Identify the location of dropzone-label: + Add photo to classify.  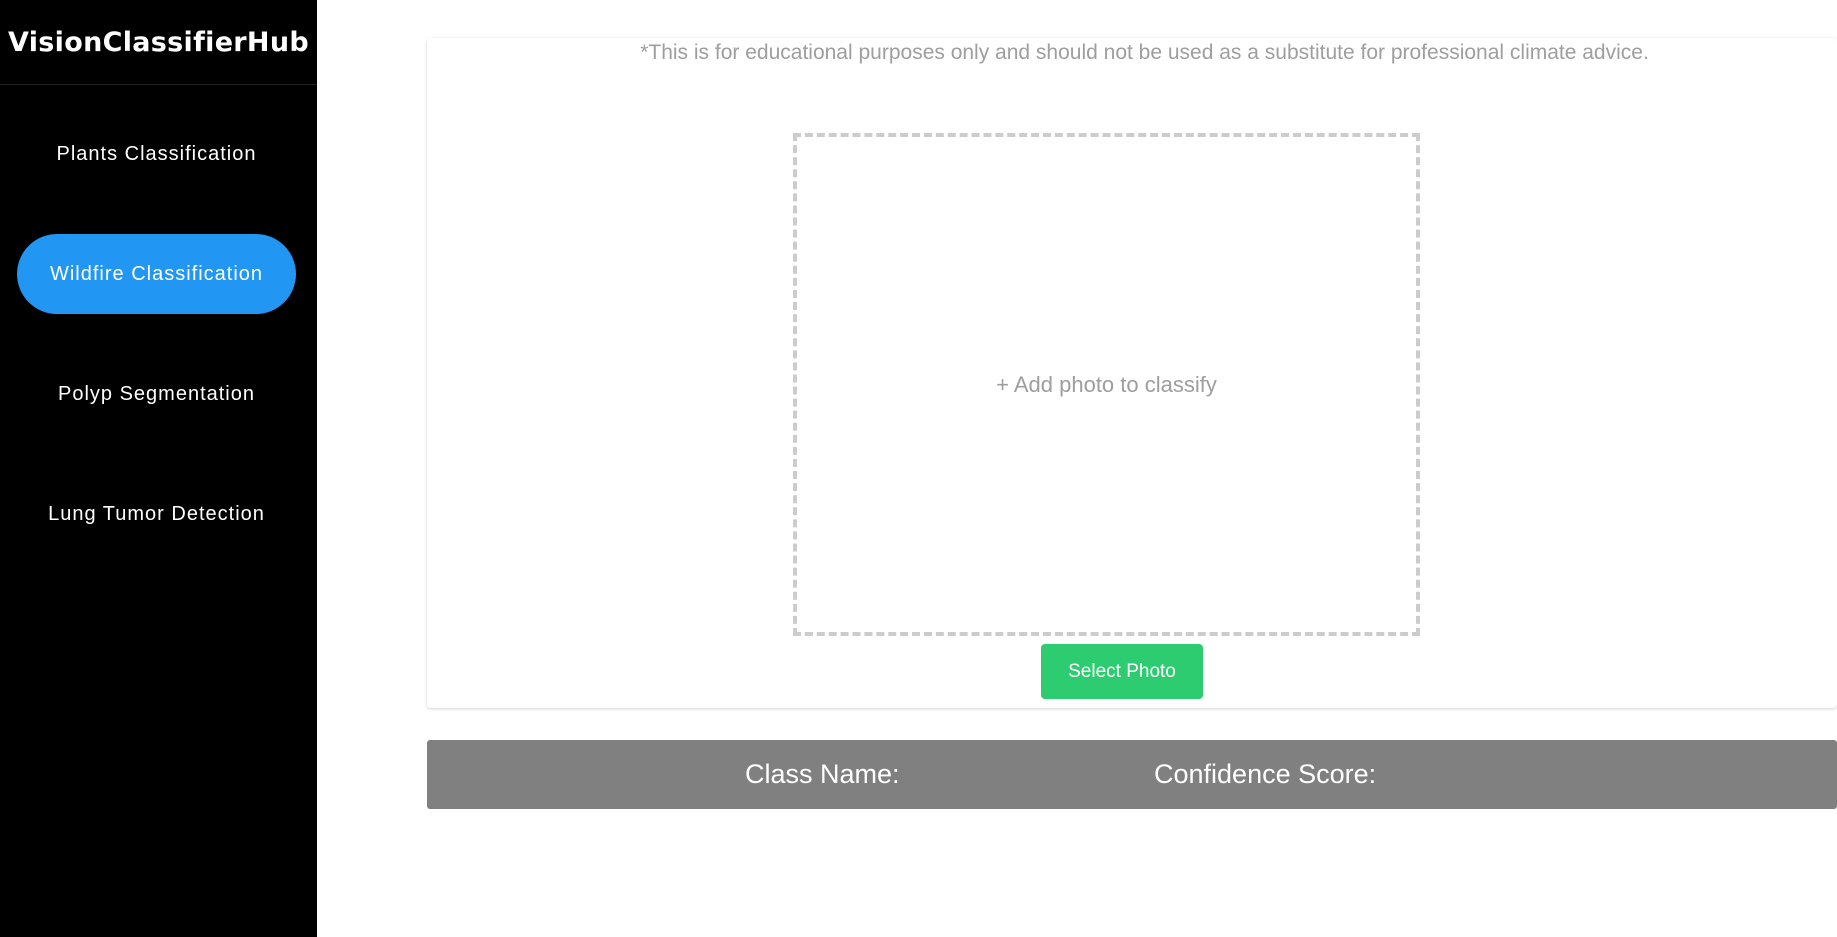
(1106, 384).